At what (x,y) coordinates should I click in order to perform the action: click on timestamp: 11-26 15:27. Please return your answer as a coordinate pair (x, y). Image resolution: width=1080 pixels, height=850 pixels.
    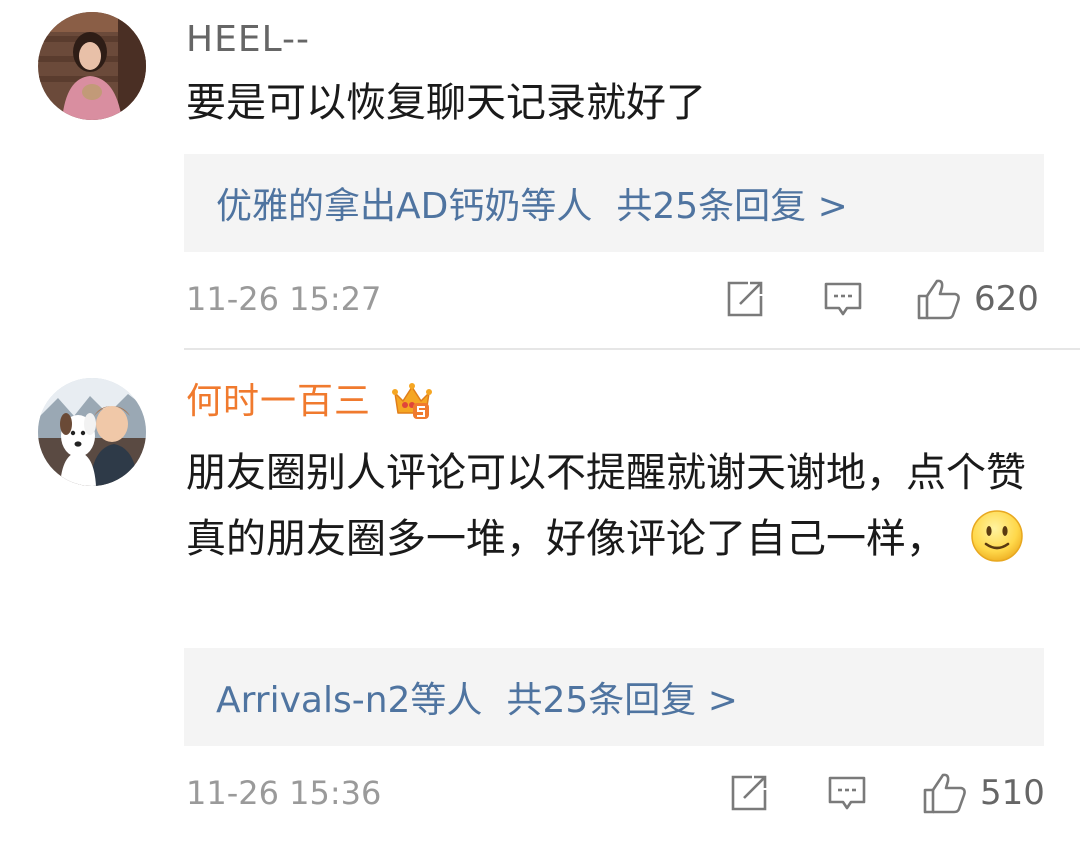
    Looking at the image, I should click on (284, 299).